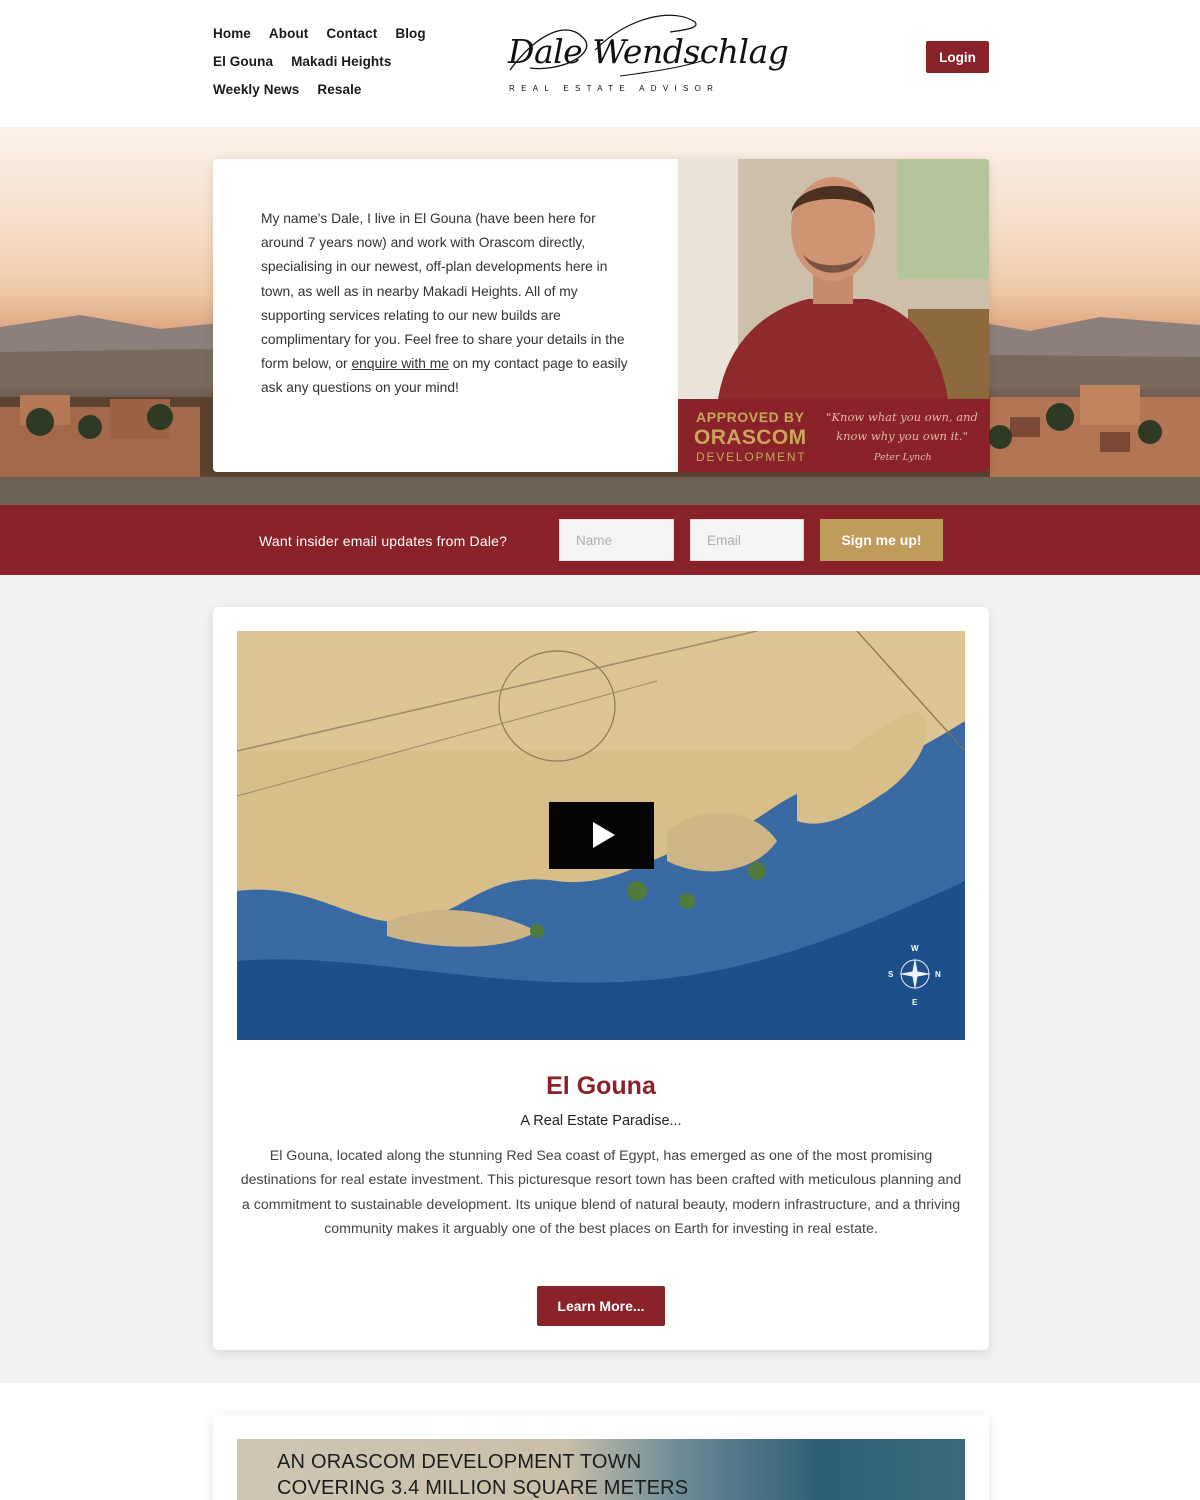  I want to click on dale-portrait-image, so click(833, 279).